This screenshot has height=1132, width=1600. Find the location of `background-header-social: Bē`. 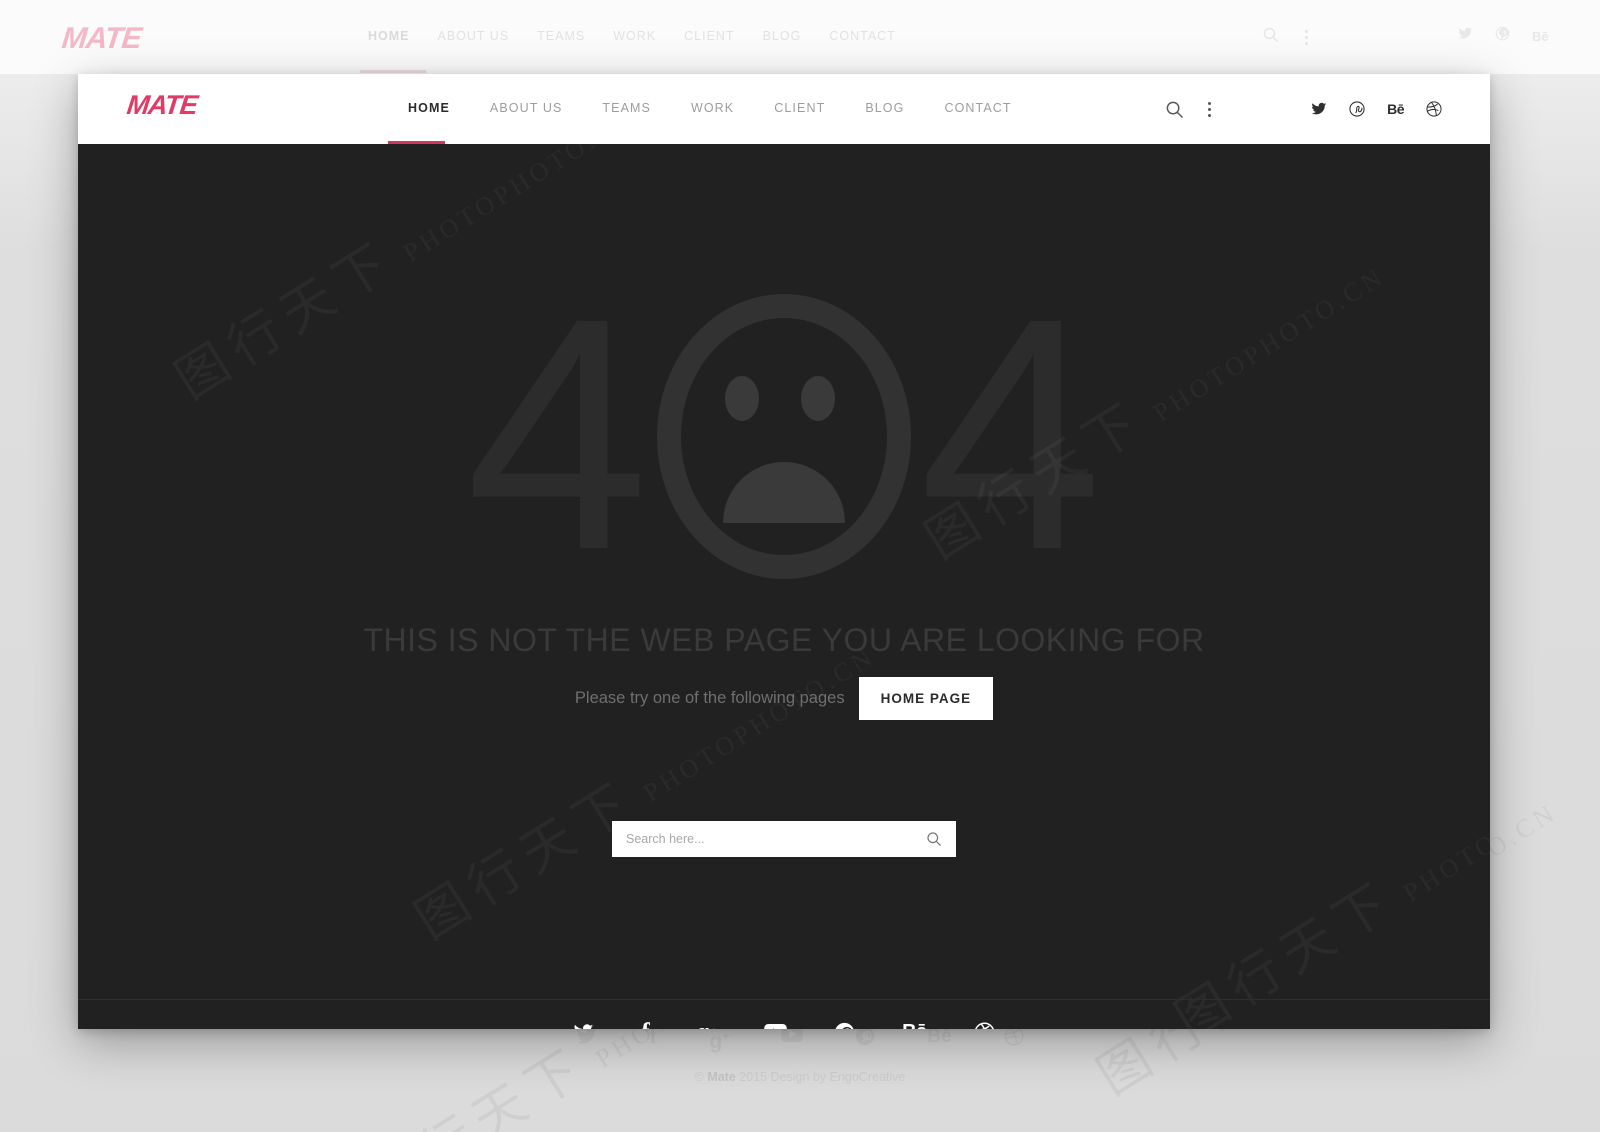

background-header-social: Bē is located at coordinates (1503, 36).